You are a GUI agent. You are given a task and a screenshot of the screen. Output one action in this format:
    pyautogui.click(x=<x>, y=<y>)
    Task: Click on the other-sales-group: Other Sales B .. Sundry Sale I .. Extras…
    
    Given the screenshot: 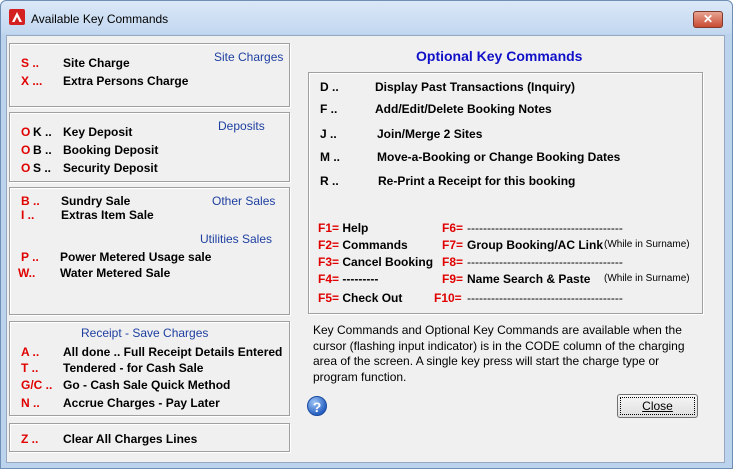 What is the action you would take?
    pyautogui.click(x=149, y=251)
    